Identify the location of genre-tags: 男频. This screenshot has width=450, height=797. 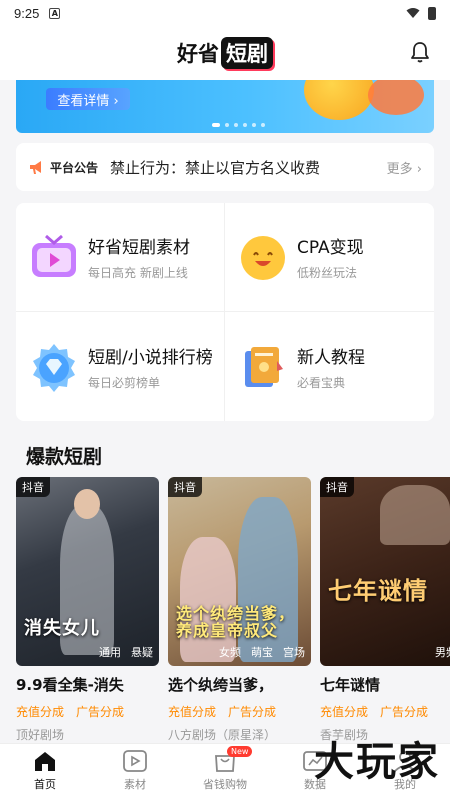
(442, 652).